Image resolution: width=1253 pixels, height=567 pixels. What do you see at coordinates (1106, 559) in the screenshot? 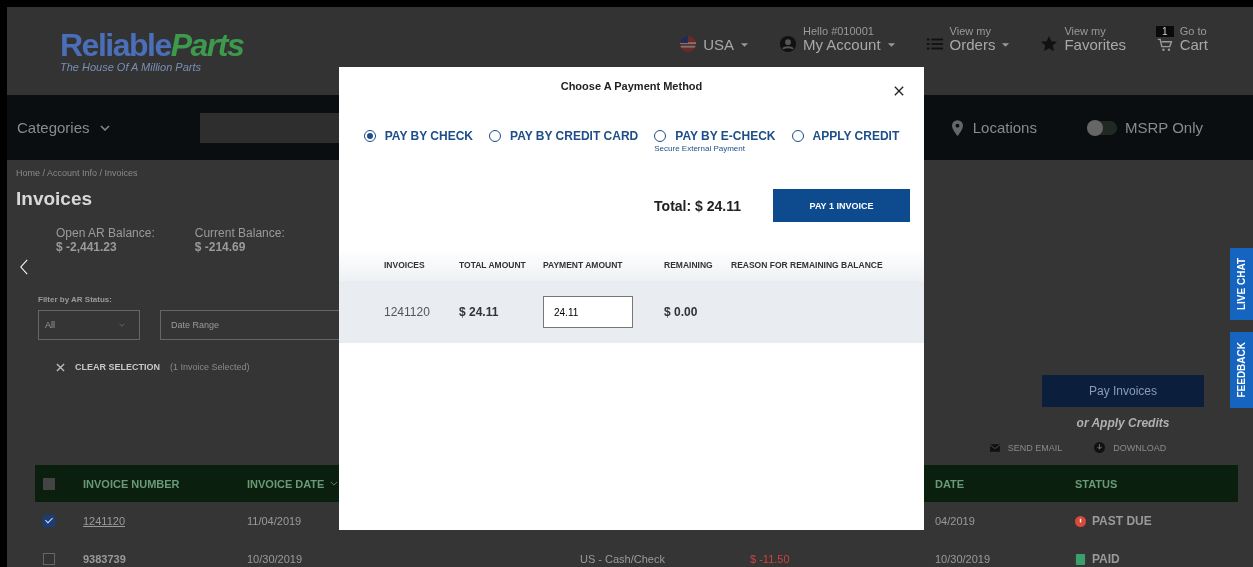
I see `status-label: PAID` at bounding box center [1106, 559].